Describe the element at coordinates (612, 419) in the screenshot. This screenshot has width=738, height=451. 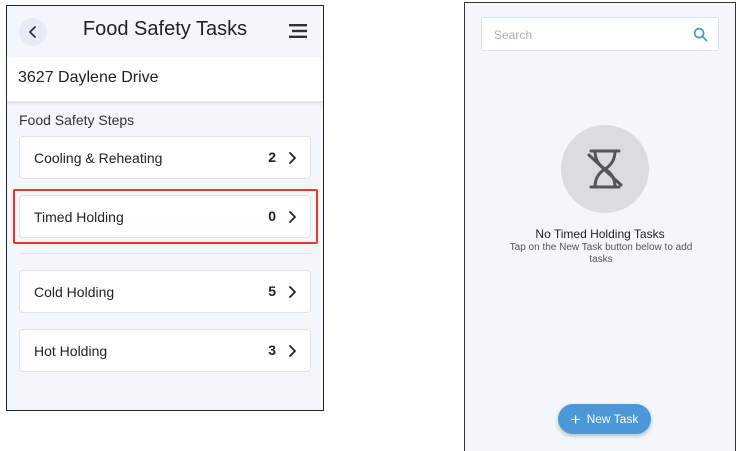
I see `new-task-label: New Task` at that location.